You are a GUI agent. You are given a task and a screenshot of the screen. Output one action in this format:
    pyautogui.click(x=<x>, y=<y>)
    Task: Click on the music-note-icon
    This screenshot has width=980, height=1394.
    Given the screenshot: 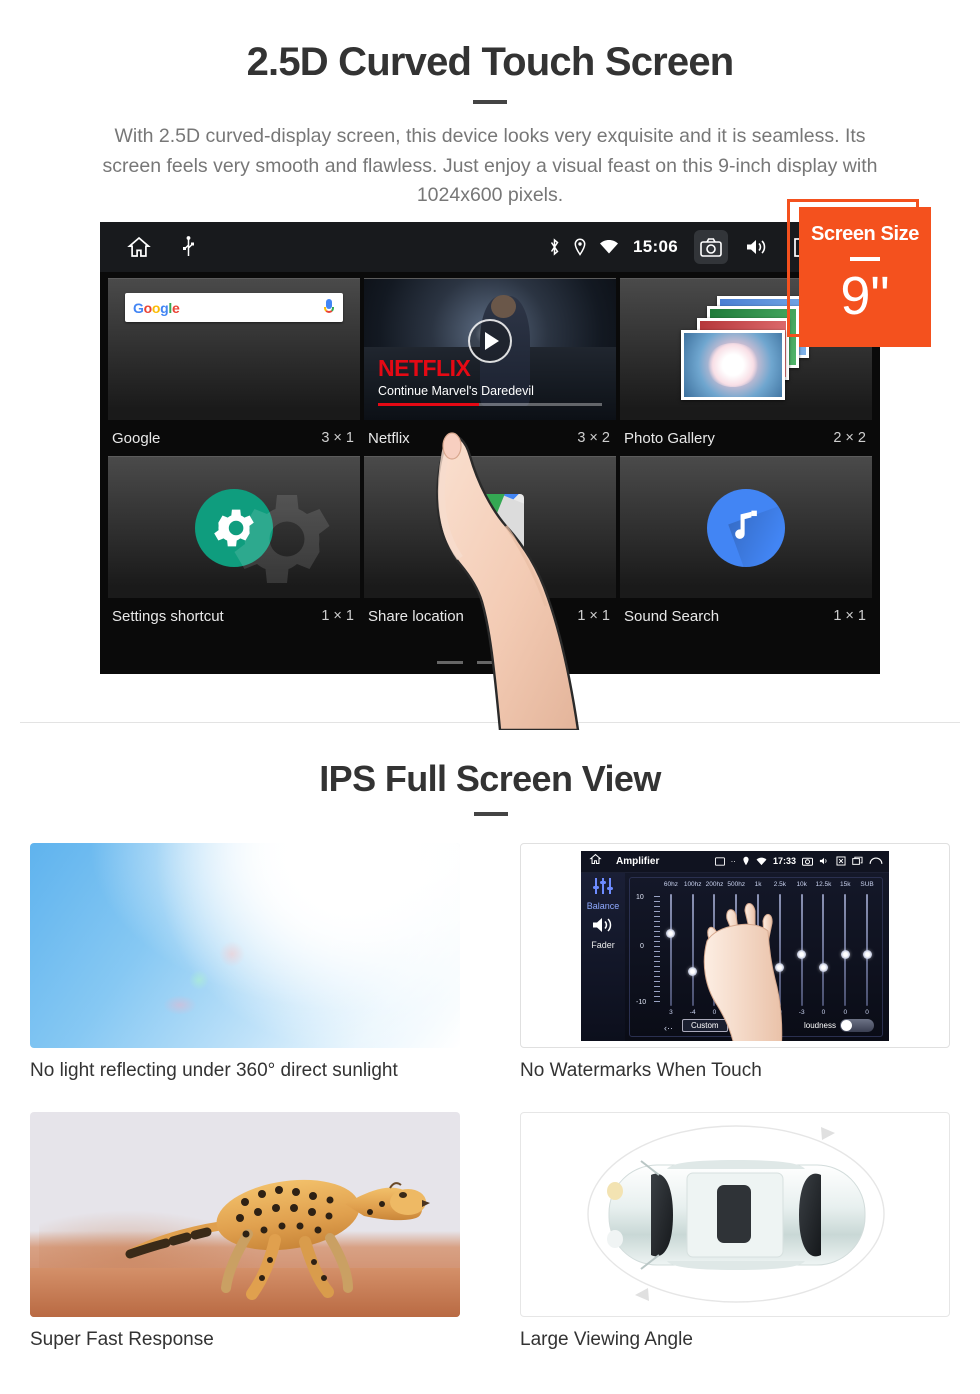 What is the action you would take?
    pyautogui.click(x=746, y=527)
    